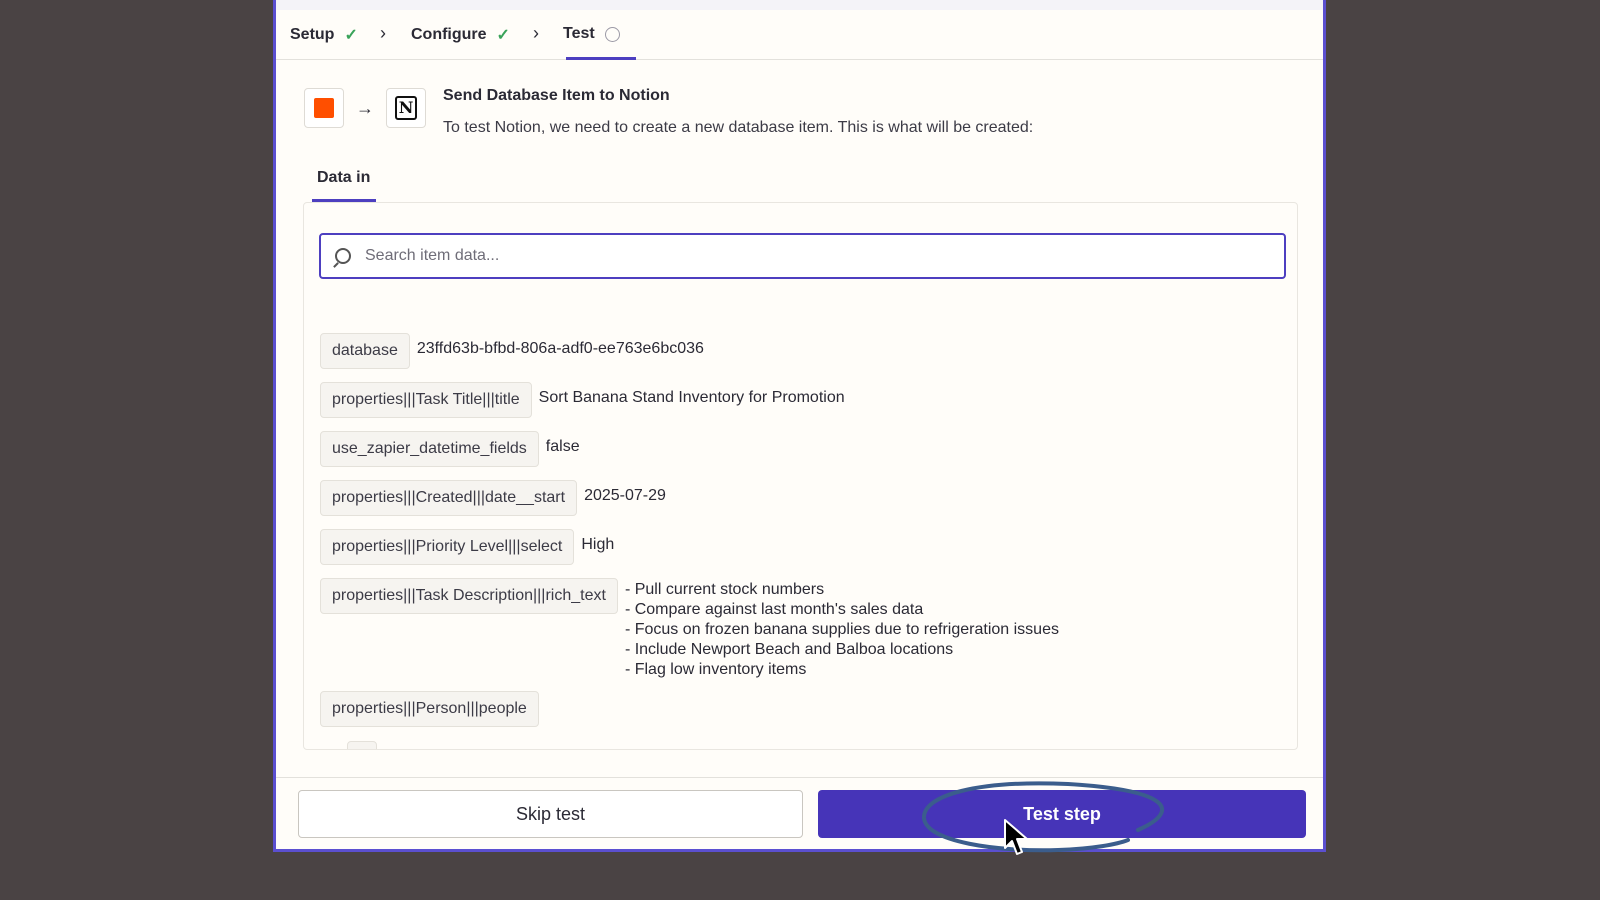  I want to click on data-key: properties|||Person|||people, so click(429, 709).